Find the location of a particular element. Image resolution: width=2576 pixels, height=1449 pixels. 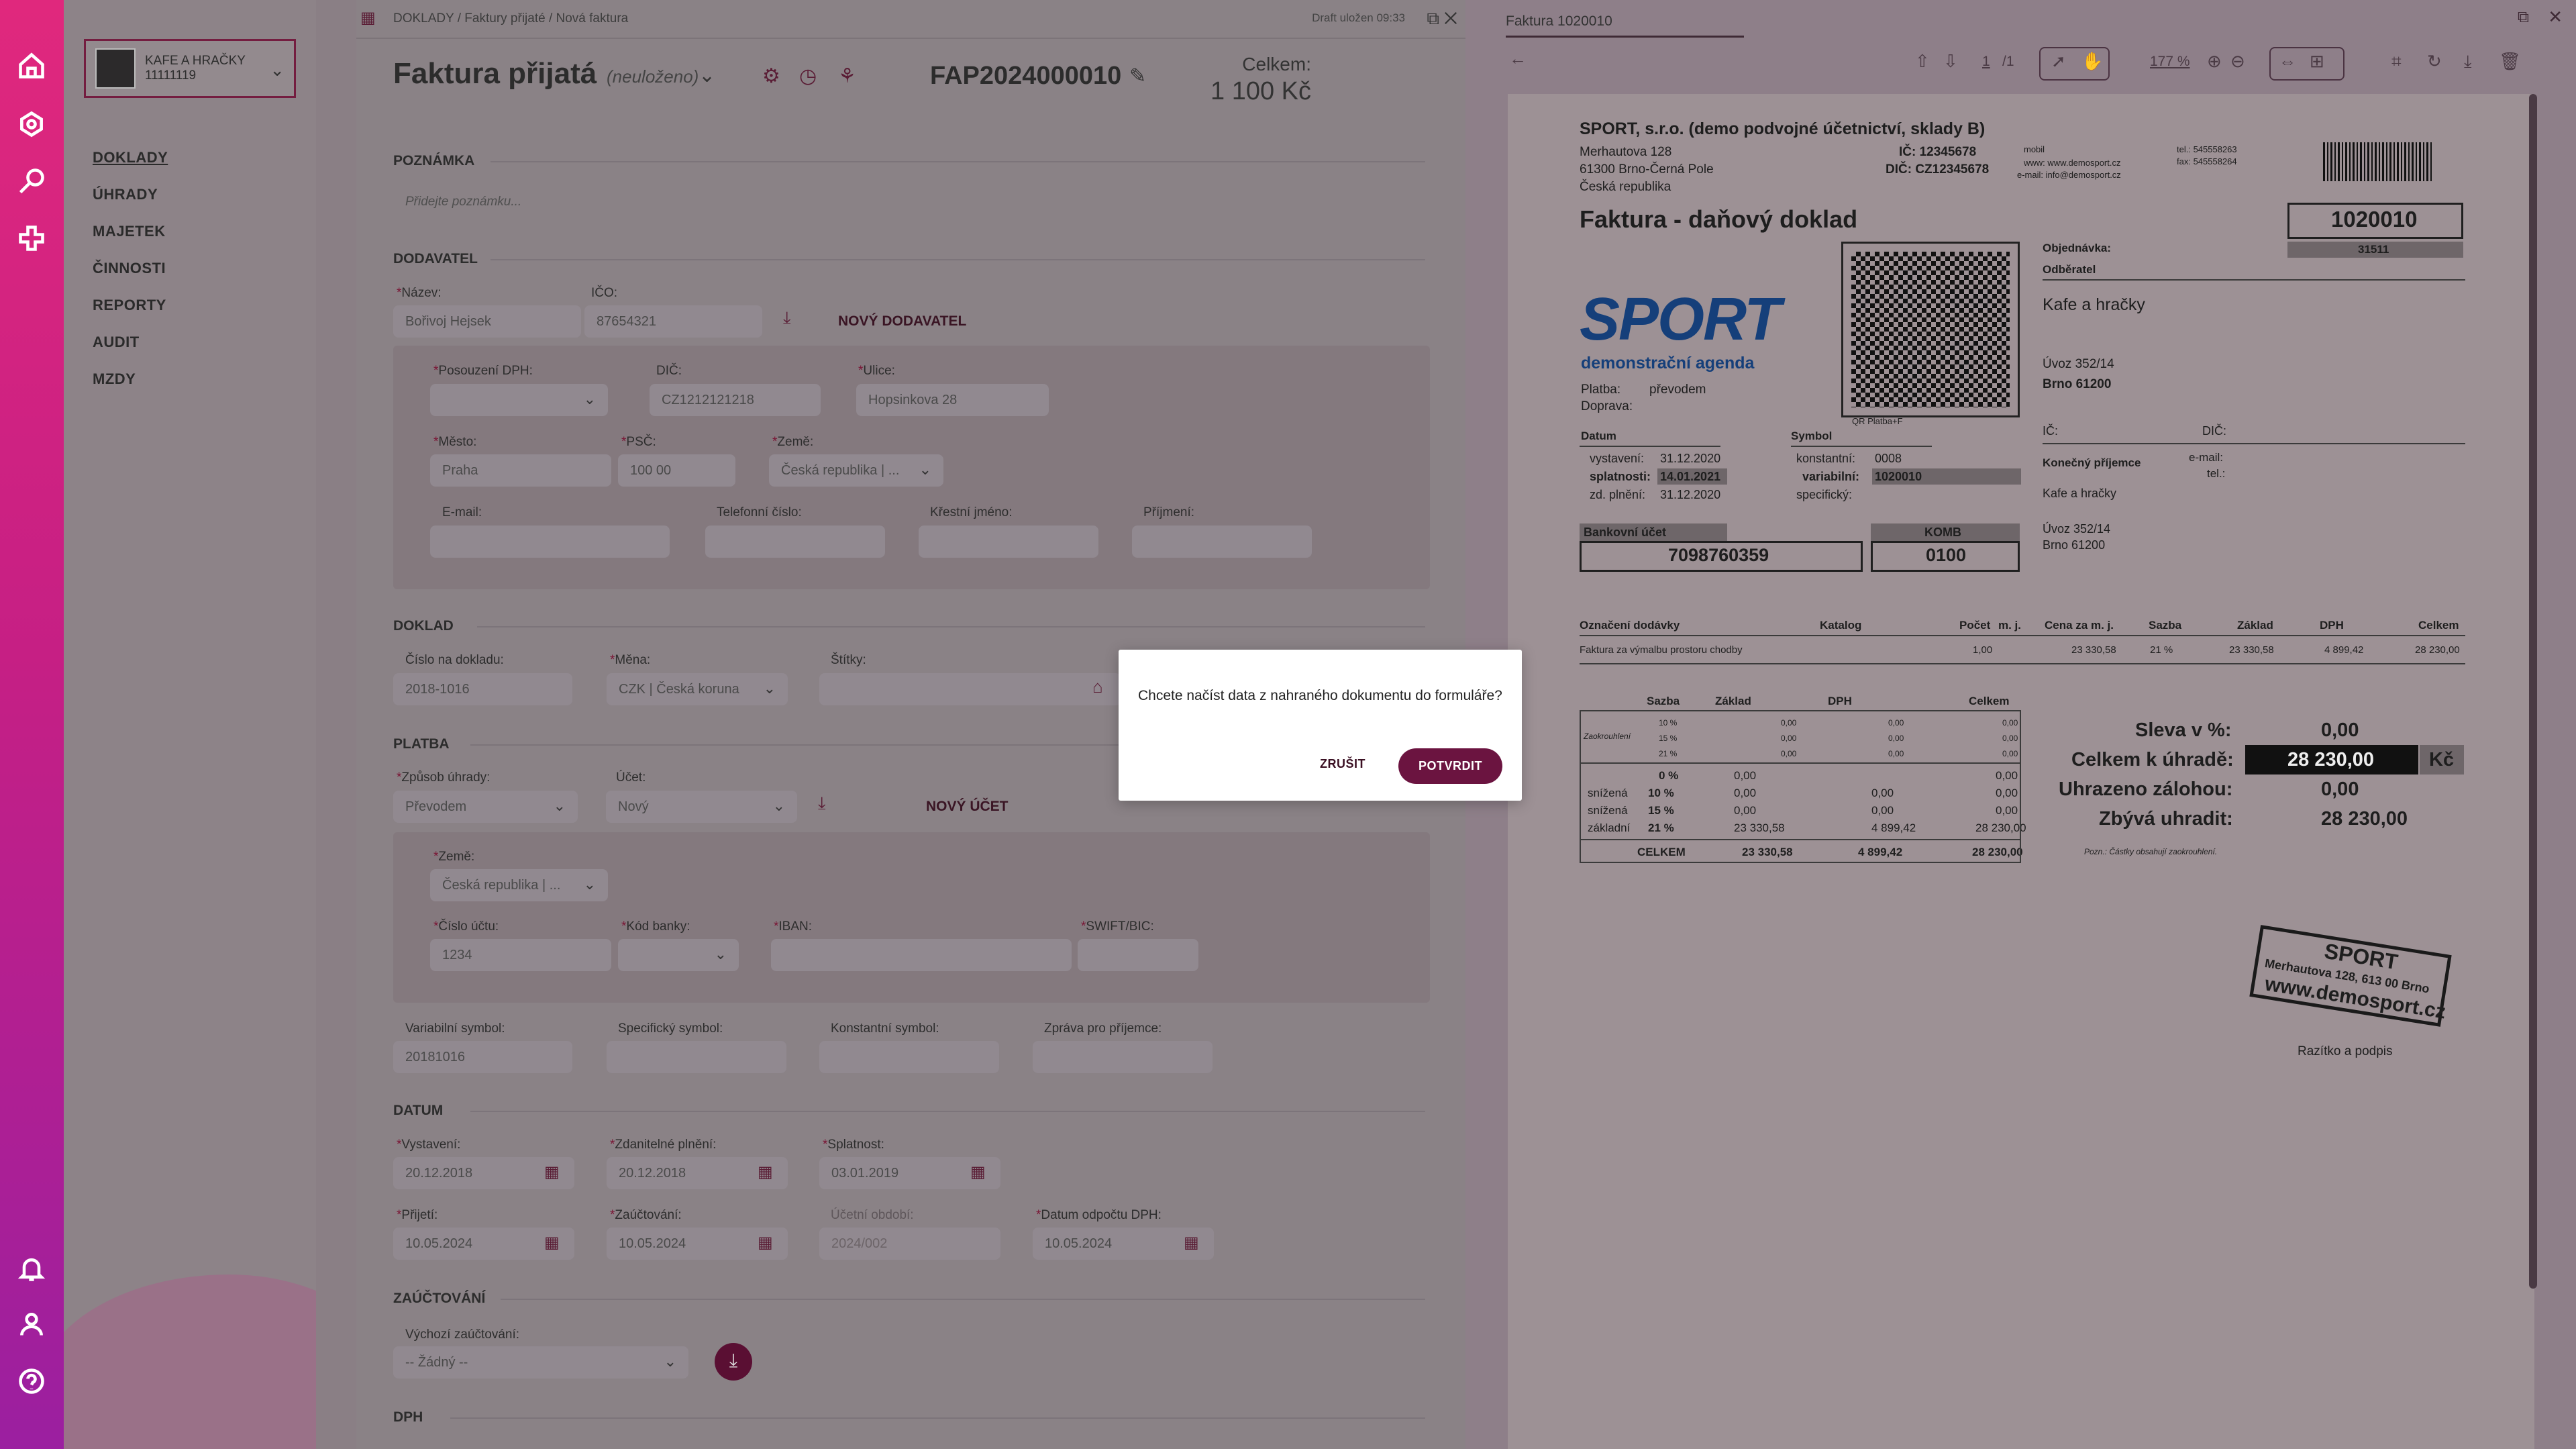

final-addr1: Úvoz 352/14 is located at coordinates (2077, 529).